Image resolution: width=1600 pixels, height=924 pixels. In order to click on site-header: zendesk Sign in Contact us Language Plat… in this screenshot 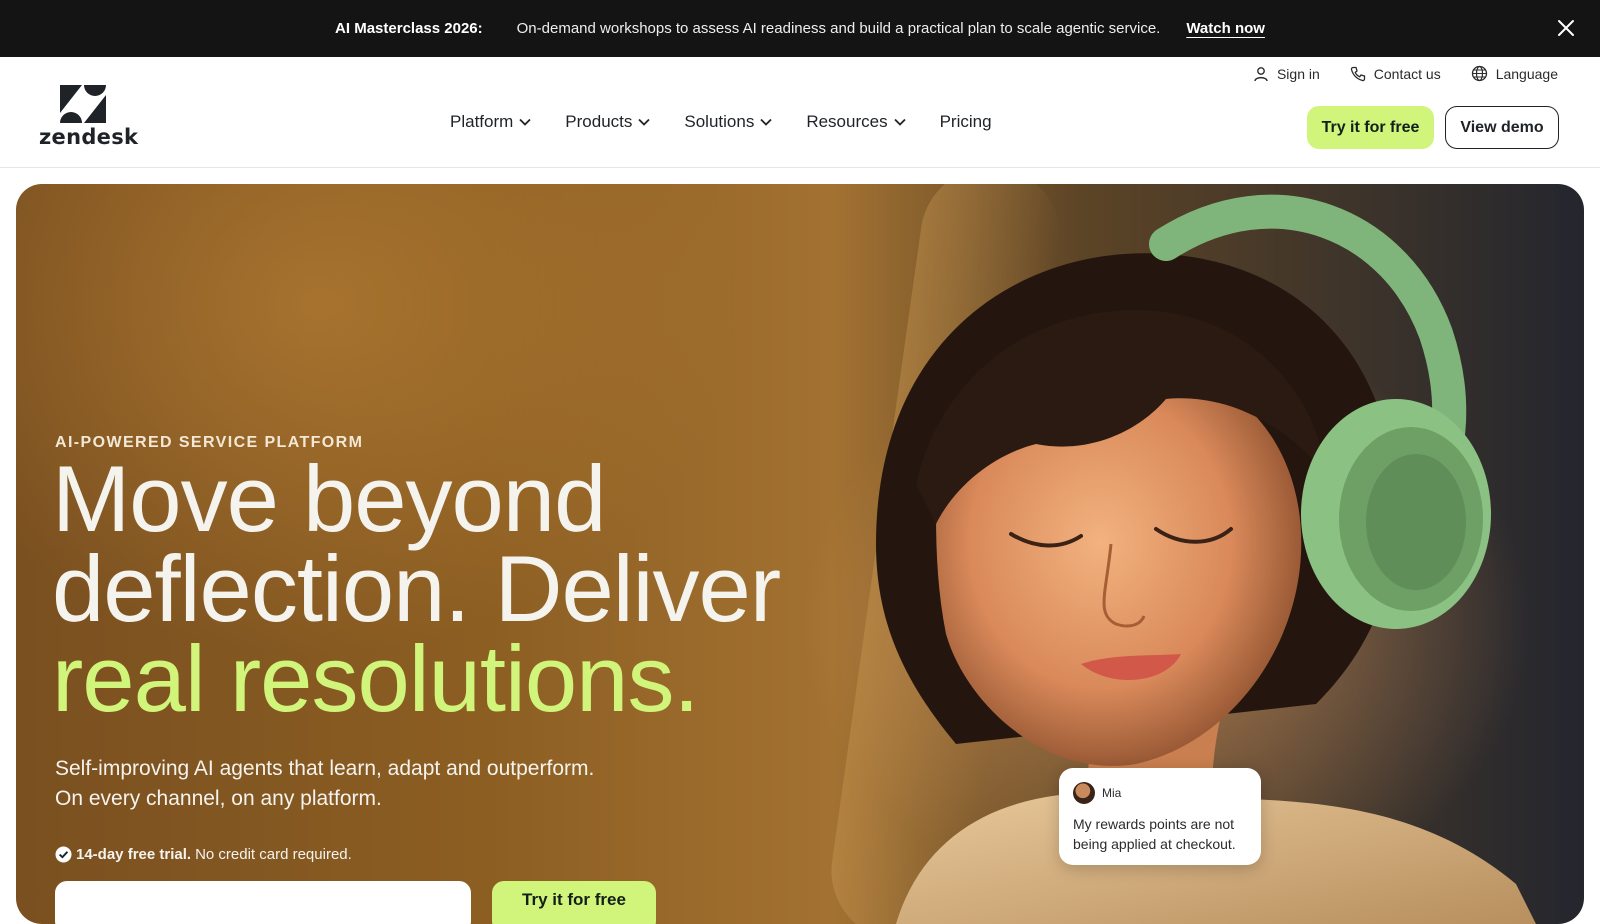, I will do `click(800, 112)`.